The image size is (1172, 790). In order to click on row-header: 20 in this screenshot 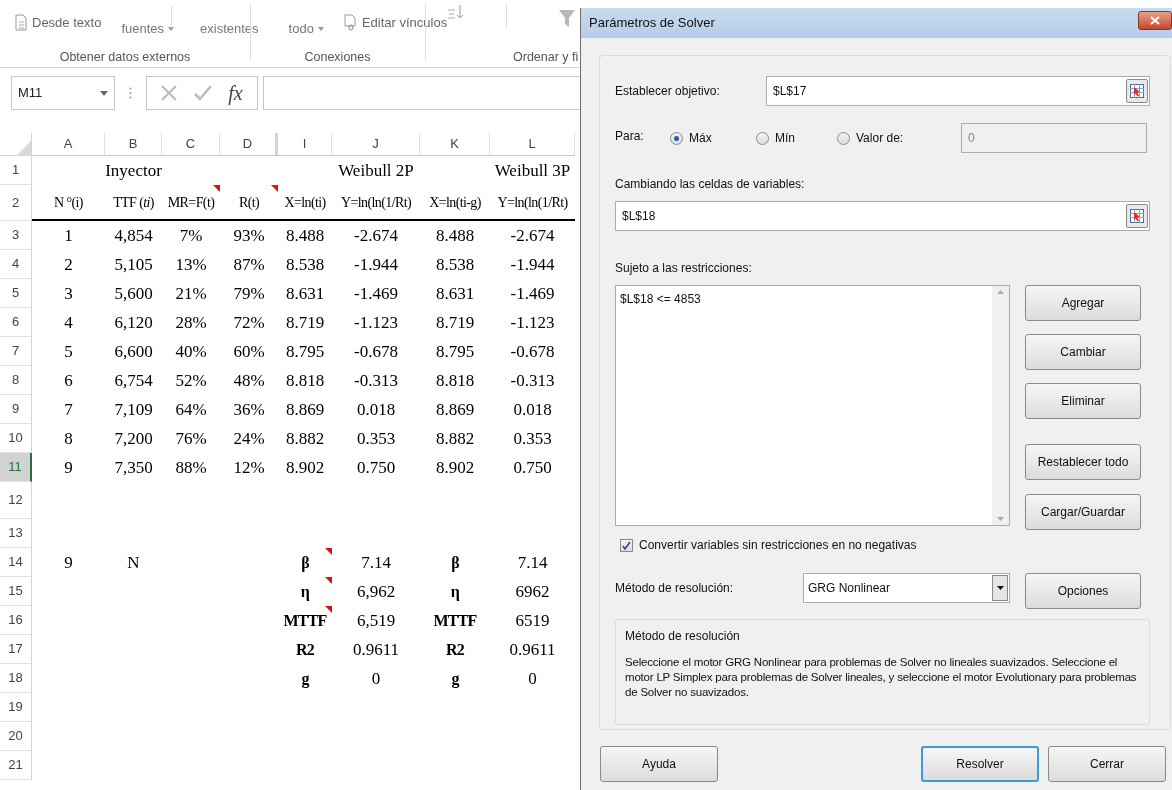, I will do `click(16, 736)`.